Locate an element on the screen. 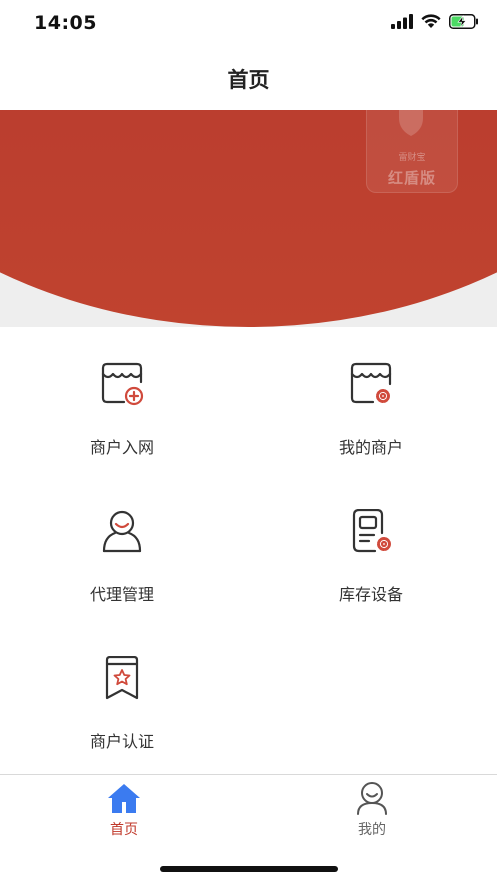 This screenshot has width=497, height=884. tab-home: 首页 is located at coordinates (124, 810).